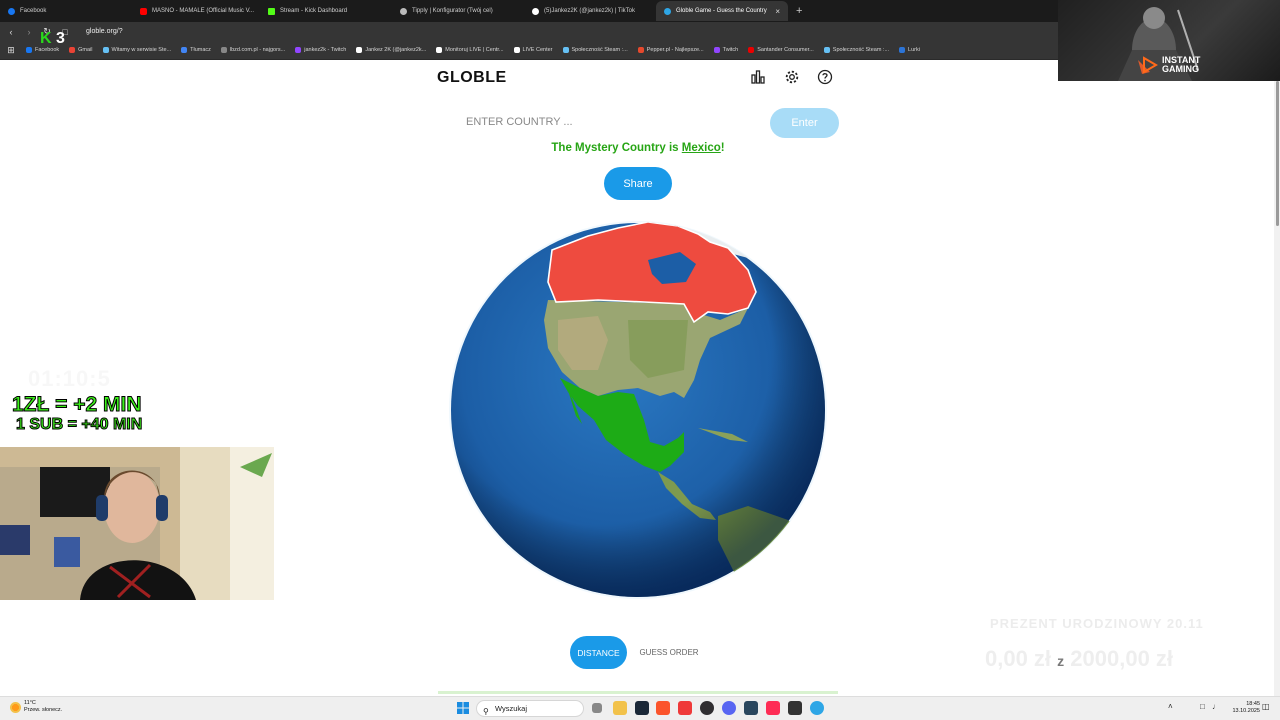 This screenshot has width=1280, height=720. Describe the element at coordinates (914, 50) in the screenshot. I see `bookmark-label: Lurki` at that location.